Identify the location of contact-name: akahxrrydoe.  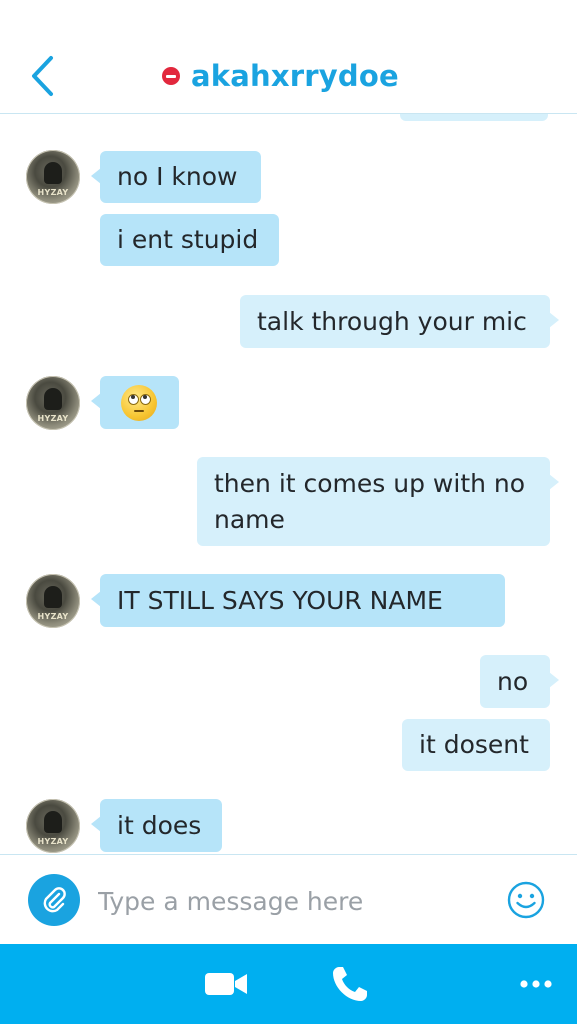
(295, 76).